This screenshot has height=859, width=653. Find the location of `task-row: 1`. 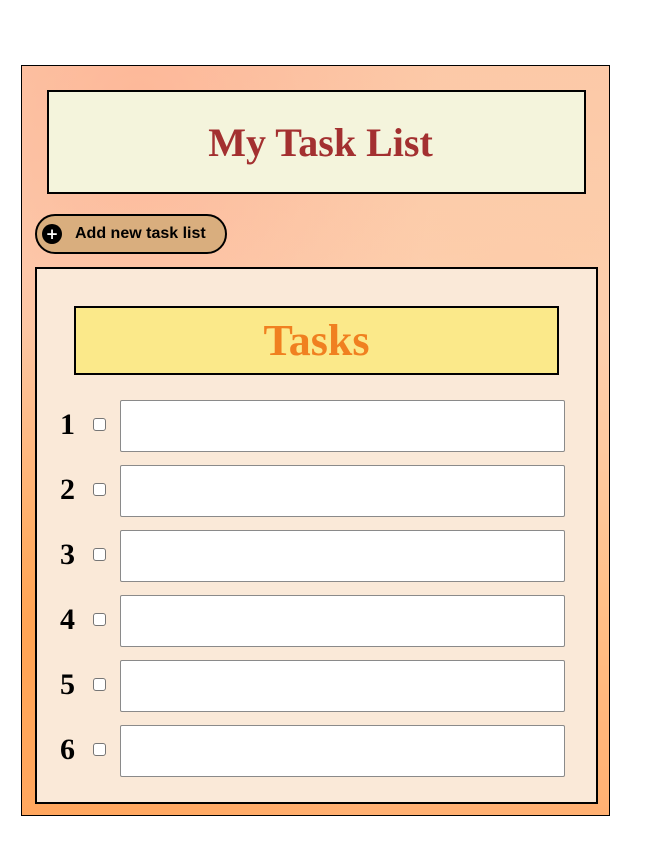

task-row: 1 is located at coordinates (316, 426).